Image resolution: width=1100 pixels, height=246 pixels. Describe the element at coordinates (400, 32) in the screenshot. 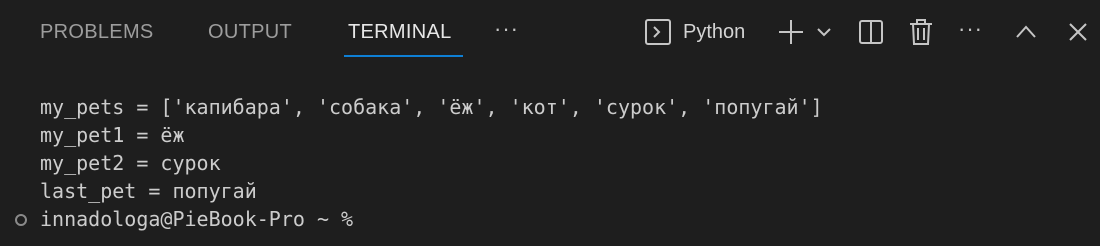

I see `tab-terminal: TERMINAL` at that location.